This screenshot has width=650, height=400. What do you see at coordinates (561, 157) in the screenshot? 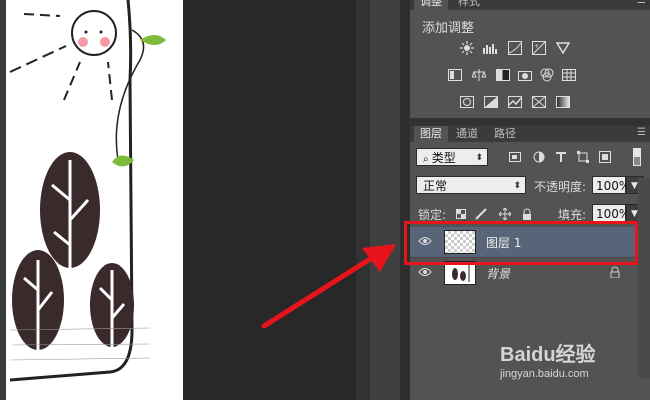
I see `filter-type-icon` at bounding box center [561, 157].